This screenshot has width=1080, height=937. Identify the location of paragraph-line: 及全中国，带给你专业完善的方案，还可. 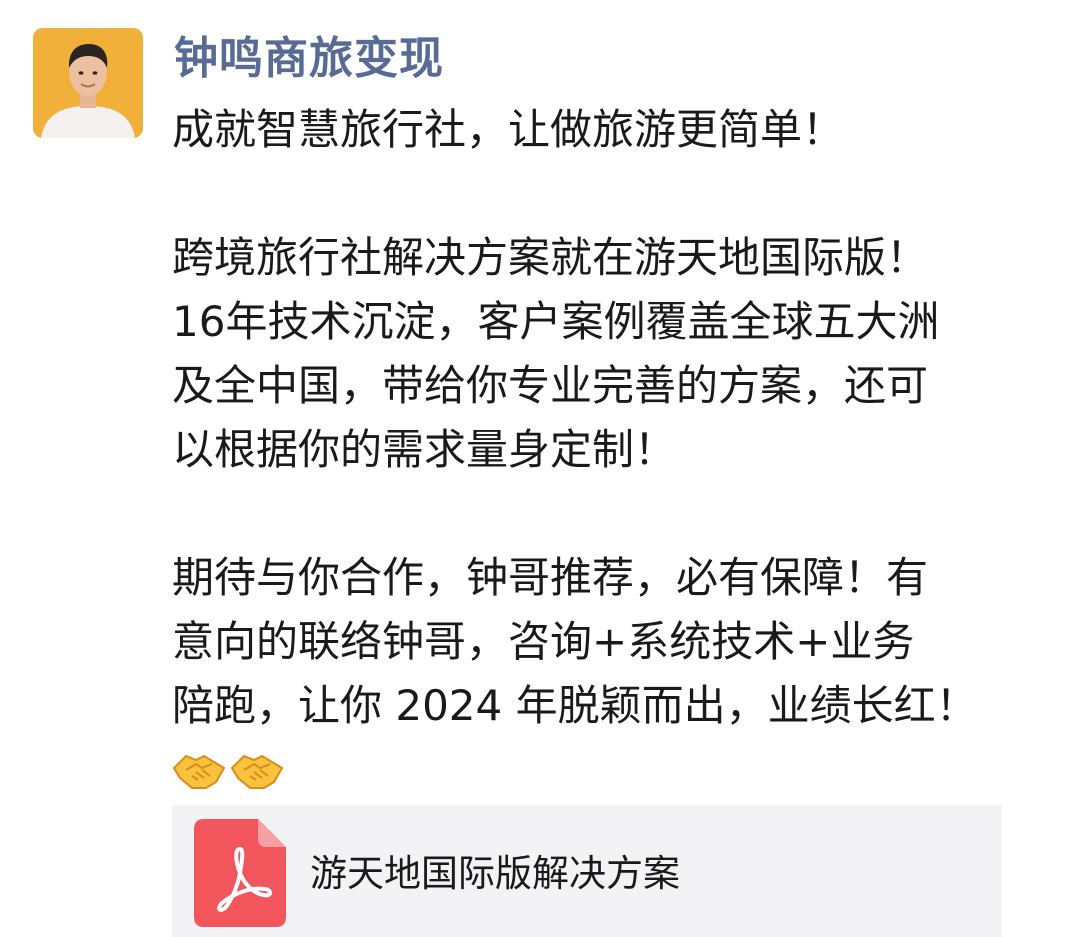
(550, 385).